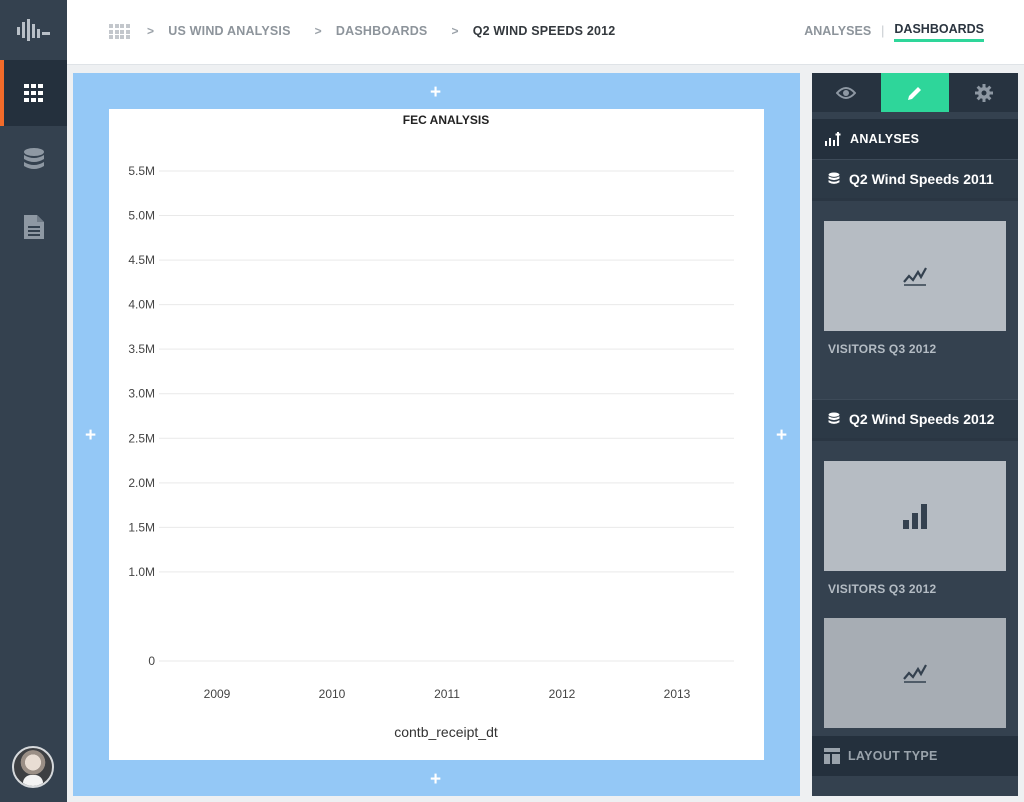 The image size is (1024, 802). I want to click on dataset-header: Q2 Wind Speeds 2012, so click(915, 420).